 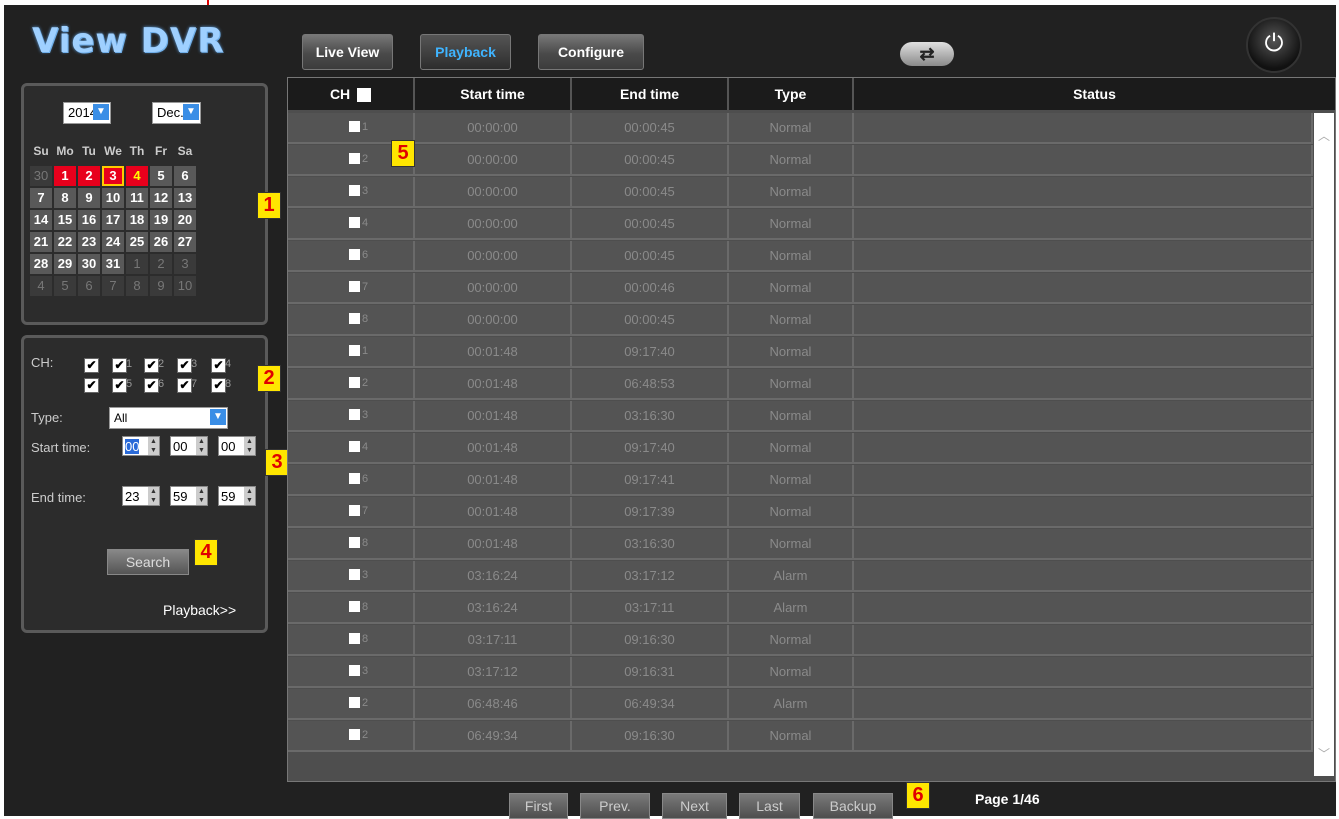 What do you see at coordinates (237, 446) in the screenshot?
I see `start-second-stepper: 00 ▲ ▼` at bounding box center [237, 446].